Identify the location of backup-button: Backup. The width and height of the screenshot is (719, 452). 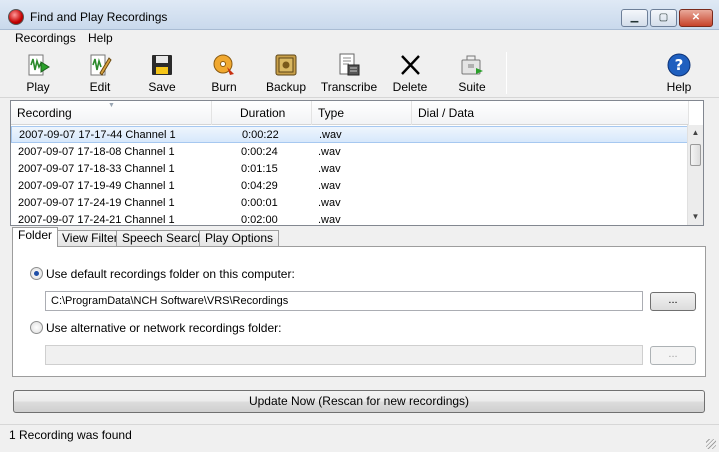
(286, 73).